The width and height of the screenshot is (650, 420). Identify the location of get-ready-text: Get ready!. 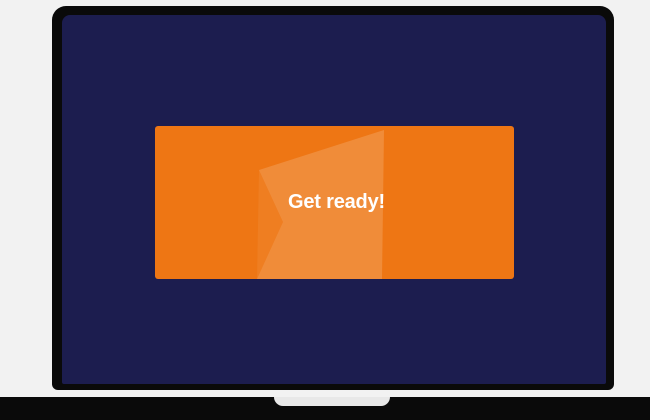
(336, 202).